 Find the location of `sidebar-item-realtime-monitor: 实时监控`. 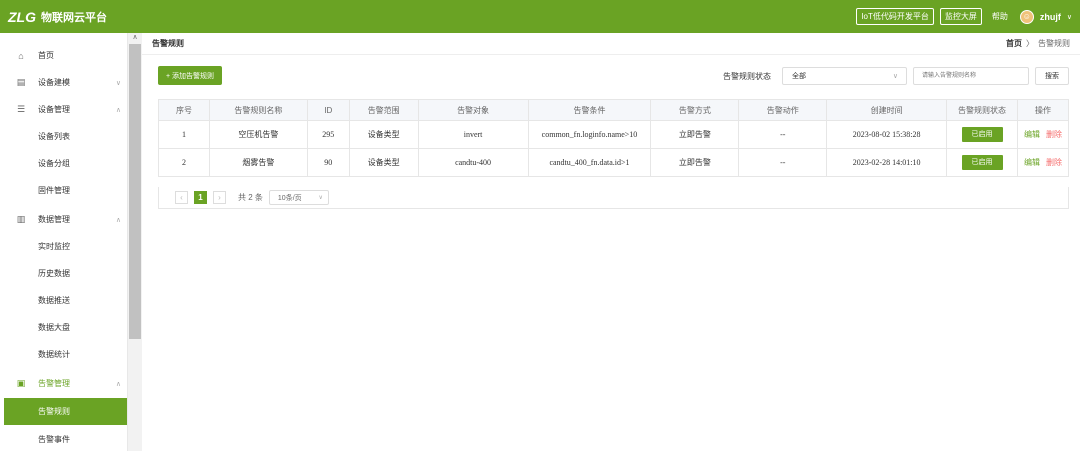

sidebar-item-realtime-monitor: 实时监控 is located at coordinates (64, 246).